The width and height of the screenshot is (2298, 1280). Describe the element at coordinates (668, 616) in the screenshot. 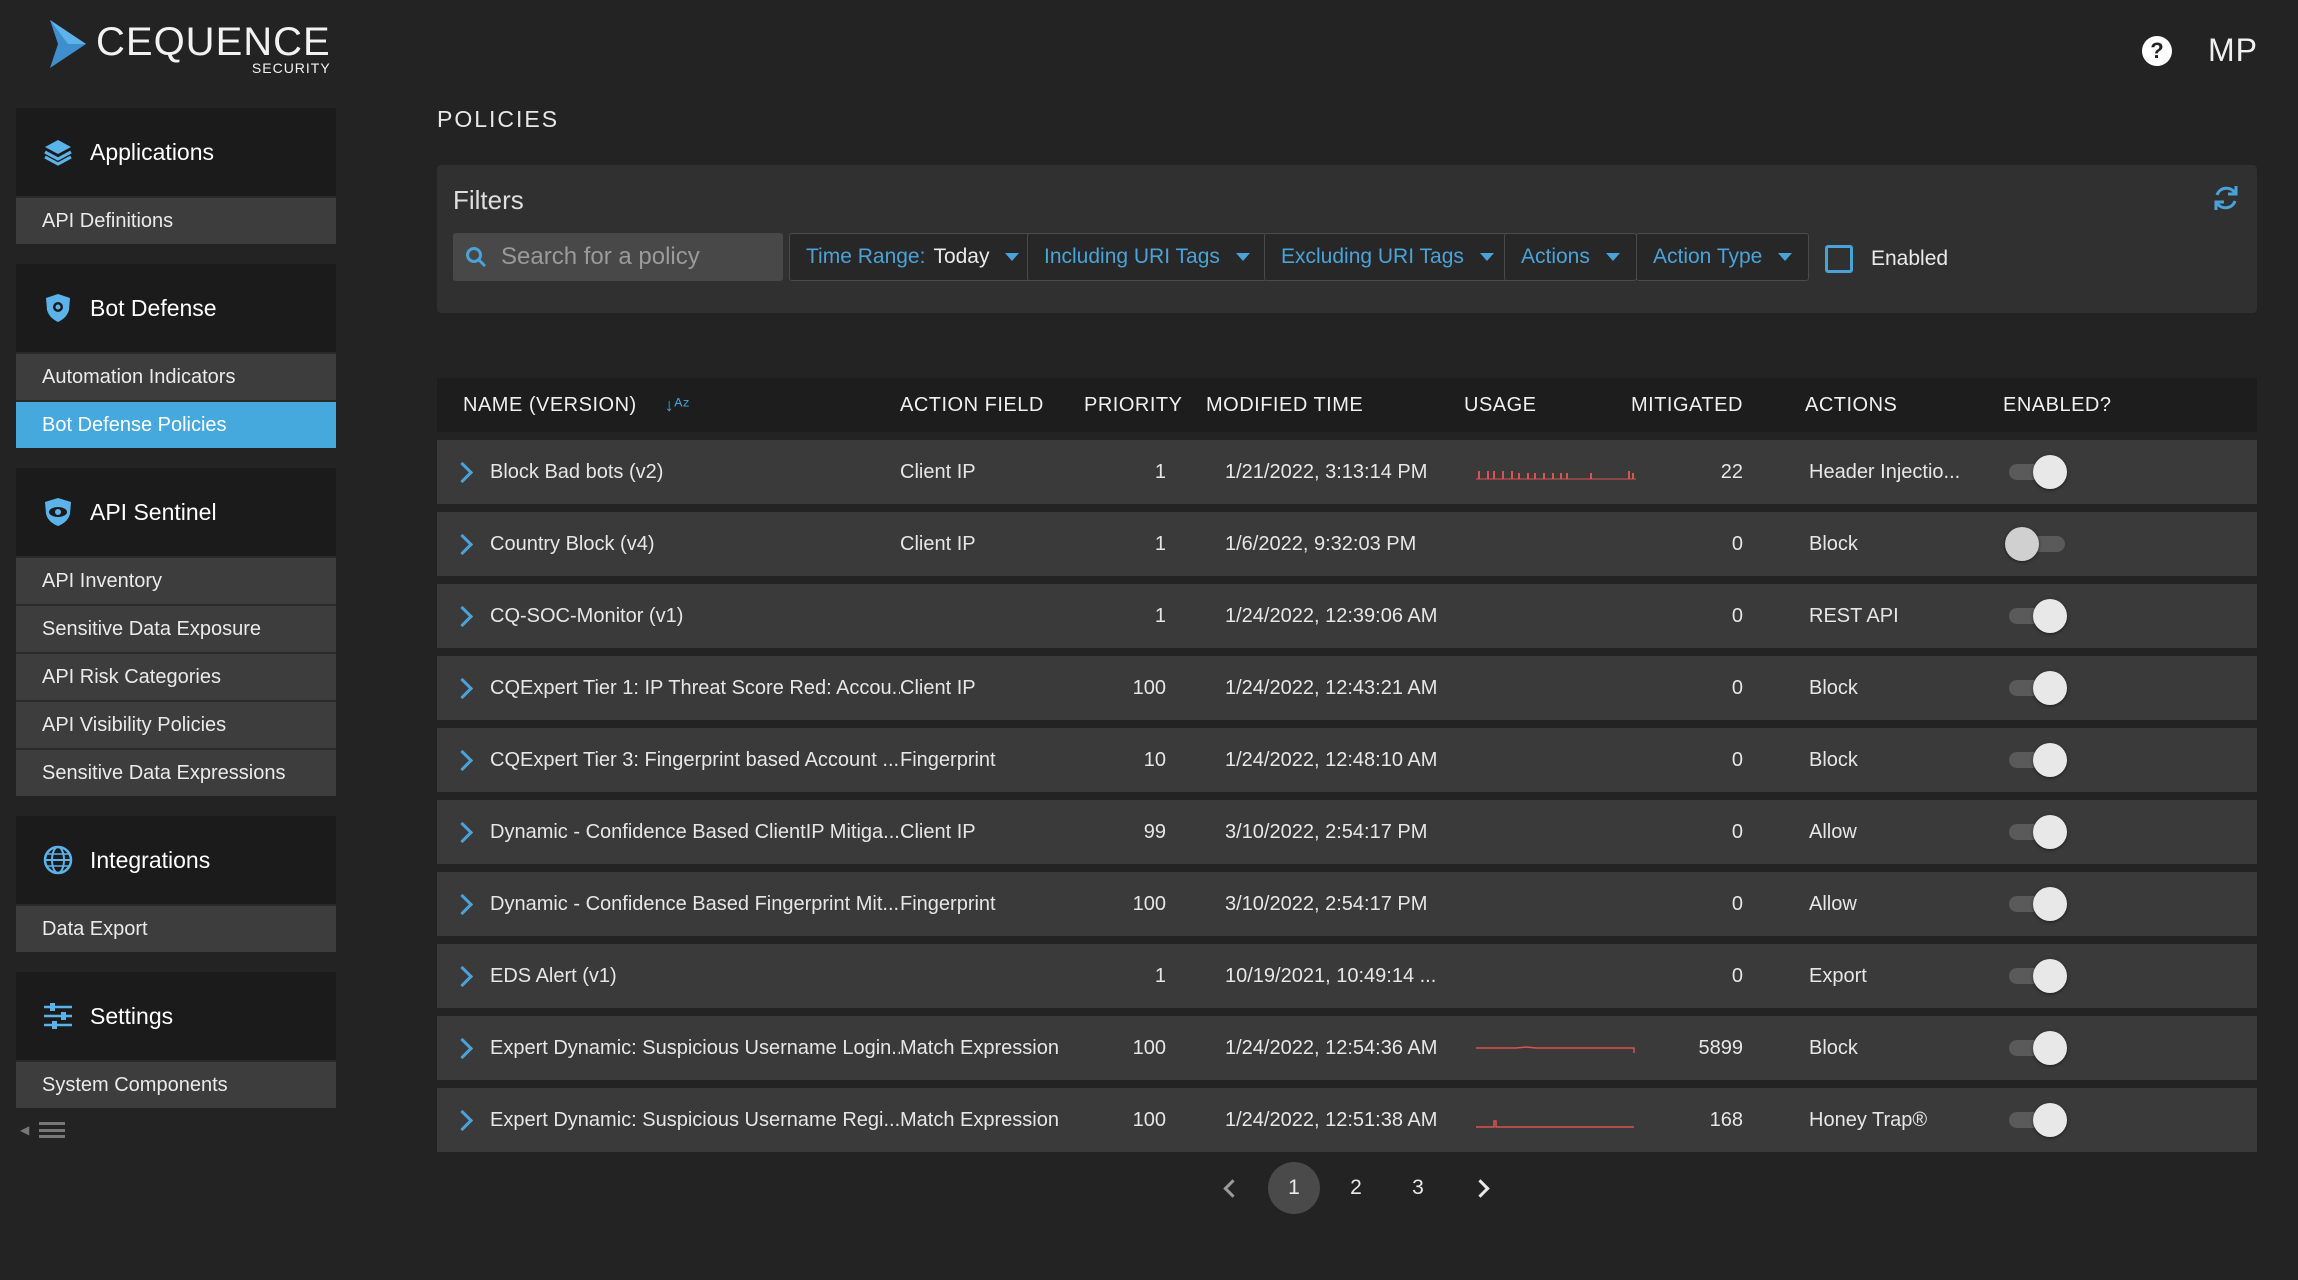

I see `row-name-cell: CQ-SOC-Monitor (v1)` at that location.